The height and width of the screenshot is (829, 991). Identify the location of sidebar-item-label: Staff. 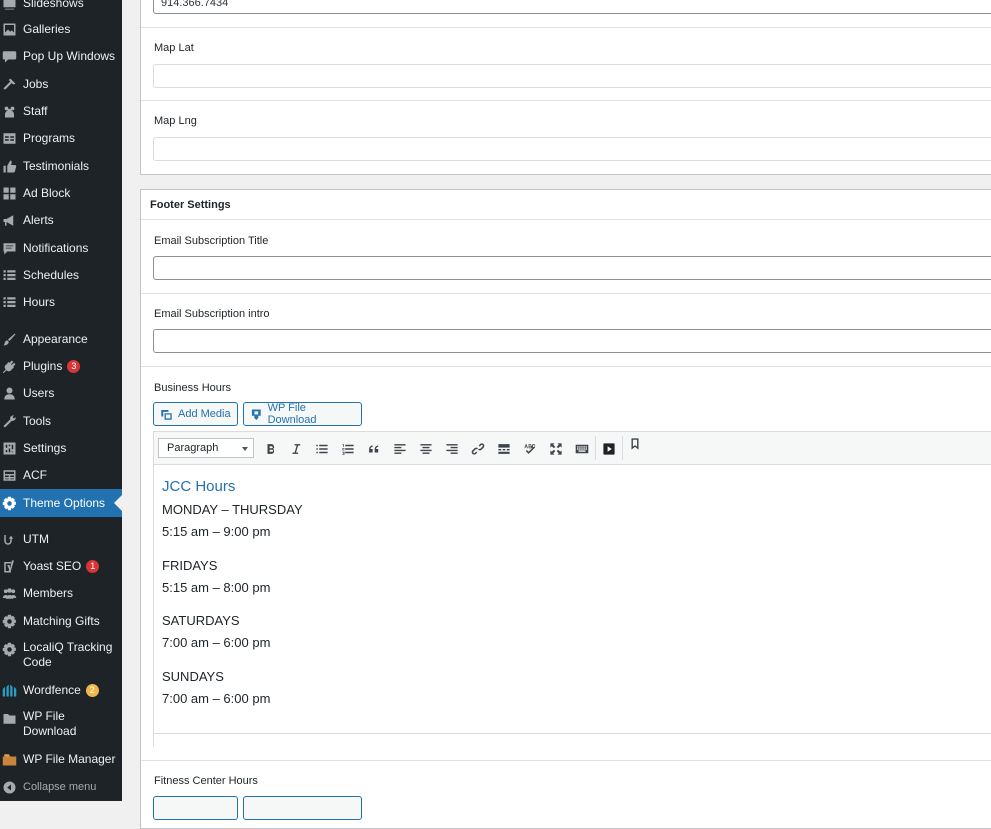
(35, 110).